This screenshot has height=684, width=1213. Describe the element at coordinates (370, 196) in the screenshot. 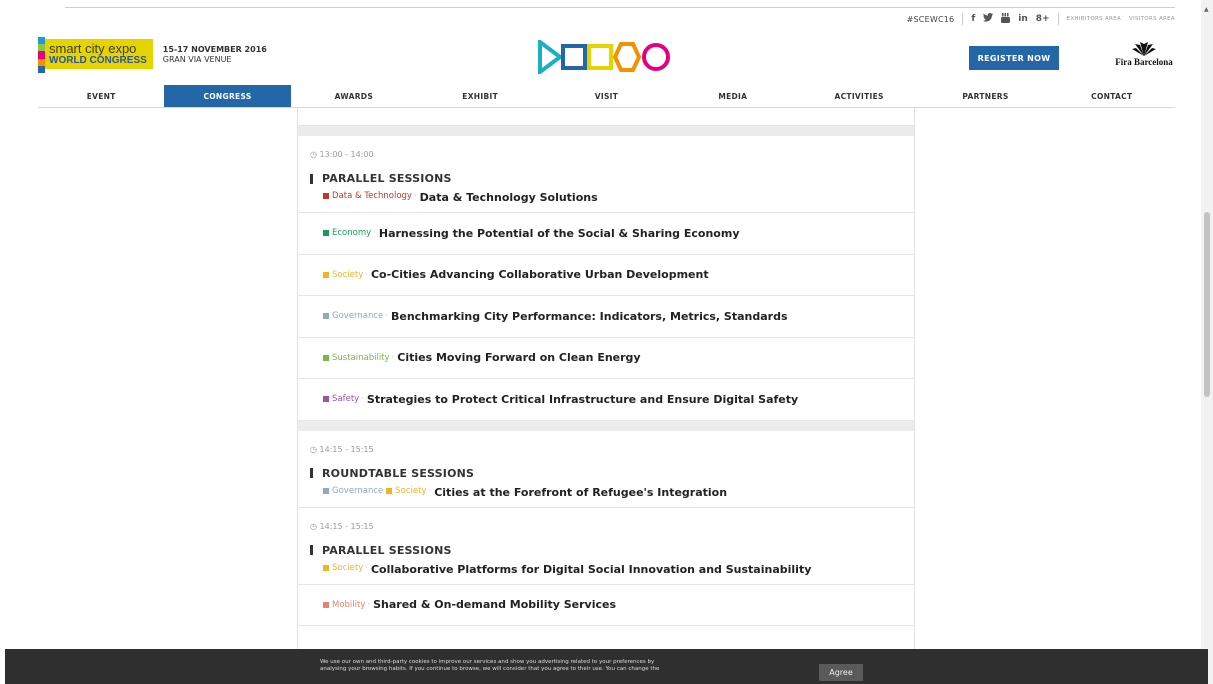

I see `category-tag: Data & Technology ·` at that location.